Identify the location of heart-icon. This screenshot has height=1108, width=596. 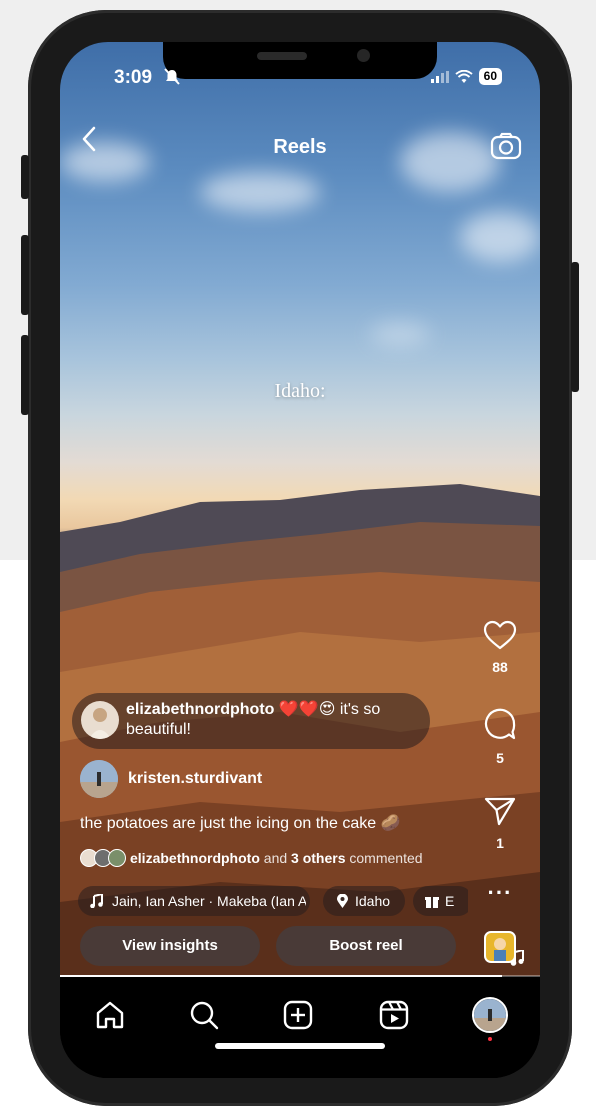
(500, 635).